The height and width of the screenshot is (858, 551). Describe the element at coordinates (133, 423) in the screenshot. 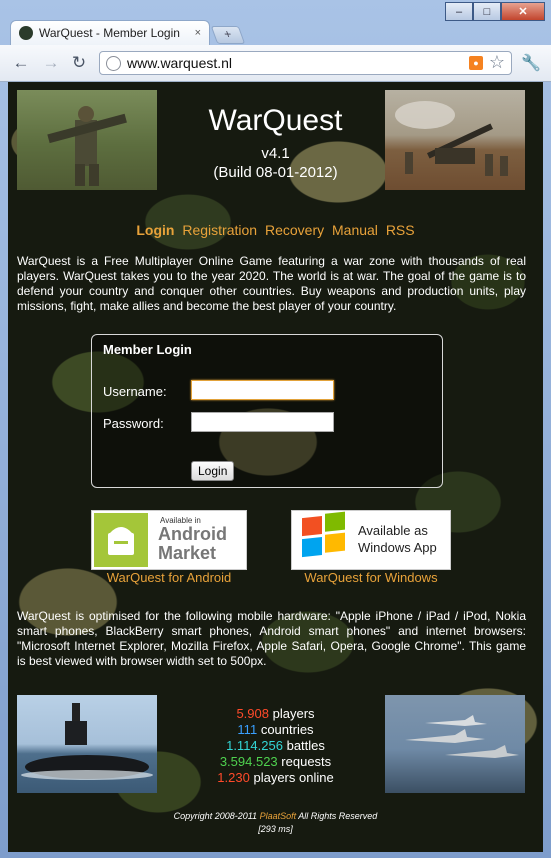

I see `password-label: Password:` at that location.